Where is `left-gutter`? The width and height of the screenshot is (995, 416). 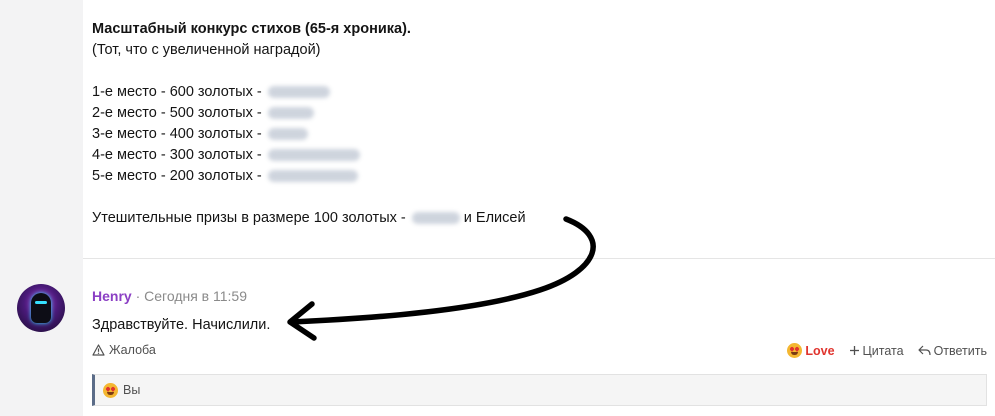 left-gutter is located at coordinates (41, 208).